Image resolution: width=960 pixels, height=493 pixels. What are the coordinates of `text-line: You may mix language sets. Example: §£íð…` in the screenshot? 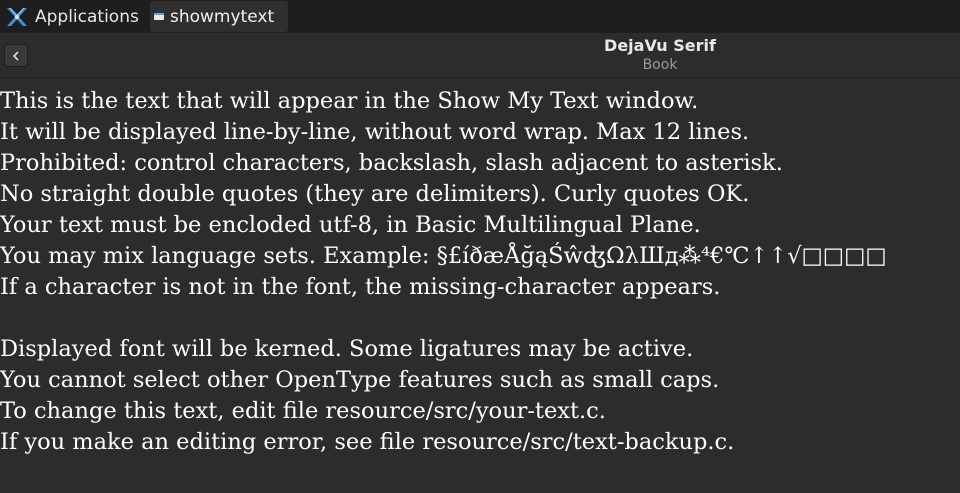 It's located at (443, 256).